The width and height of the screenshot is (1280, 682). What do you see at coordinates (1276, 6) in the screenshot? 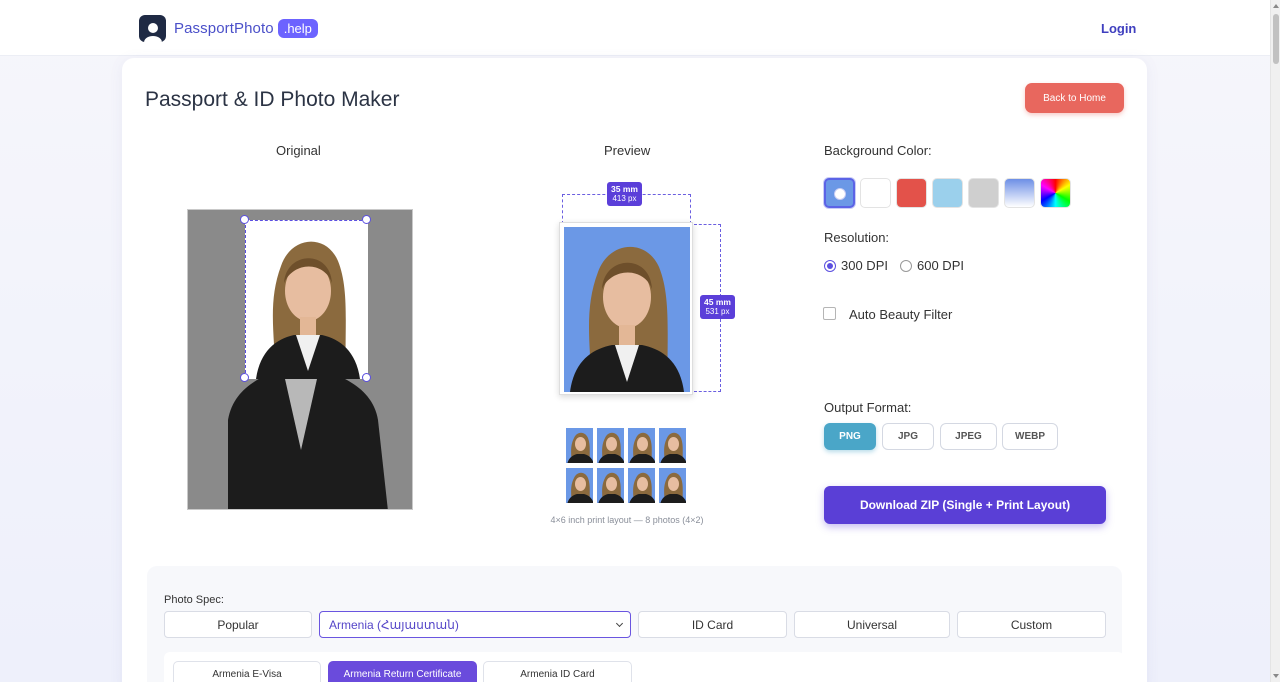
I see `scroll-up-arrow-icon` at bounding box center [1276, 6].